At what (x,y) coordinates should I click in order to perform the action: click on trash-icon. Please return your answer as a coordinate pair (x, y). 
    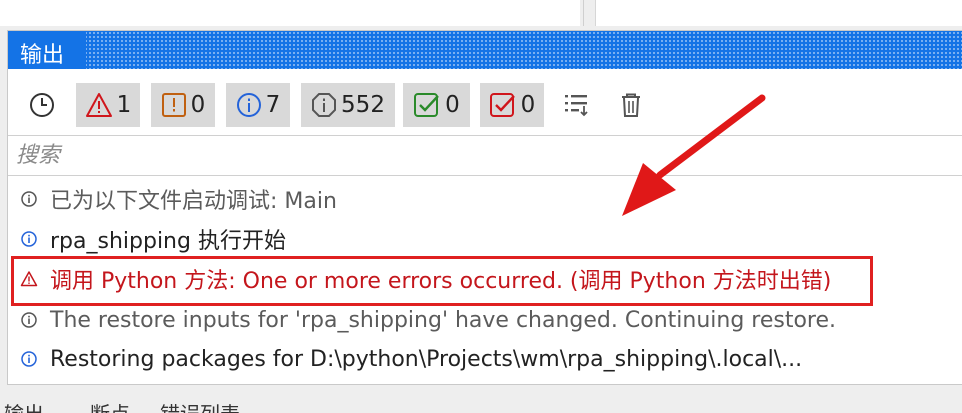
    Looking at the image, I should click on (631, 105).